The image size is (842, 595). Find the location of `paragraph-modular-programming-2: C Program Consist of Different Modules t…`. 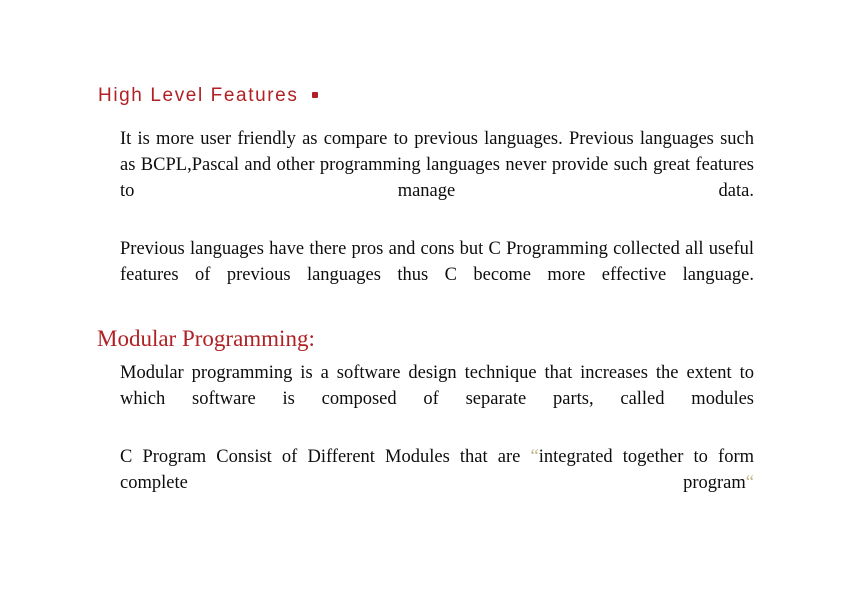

paragraph-modular-programming-2: C Program Consist of Different Modules t… is located at coordinates (437, 483).